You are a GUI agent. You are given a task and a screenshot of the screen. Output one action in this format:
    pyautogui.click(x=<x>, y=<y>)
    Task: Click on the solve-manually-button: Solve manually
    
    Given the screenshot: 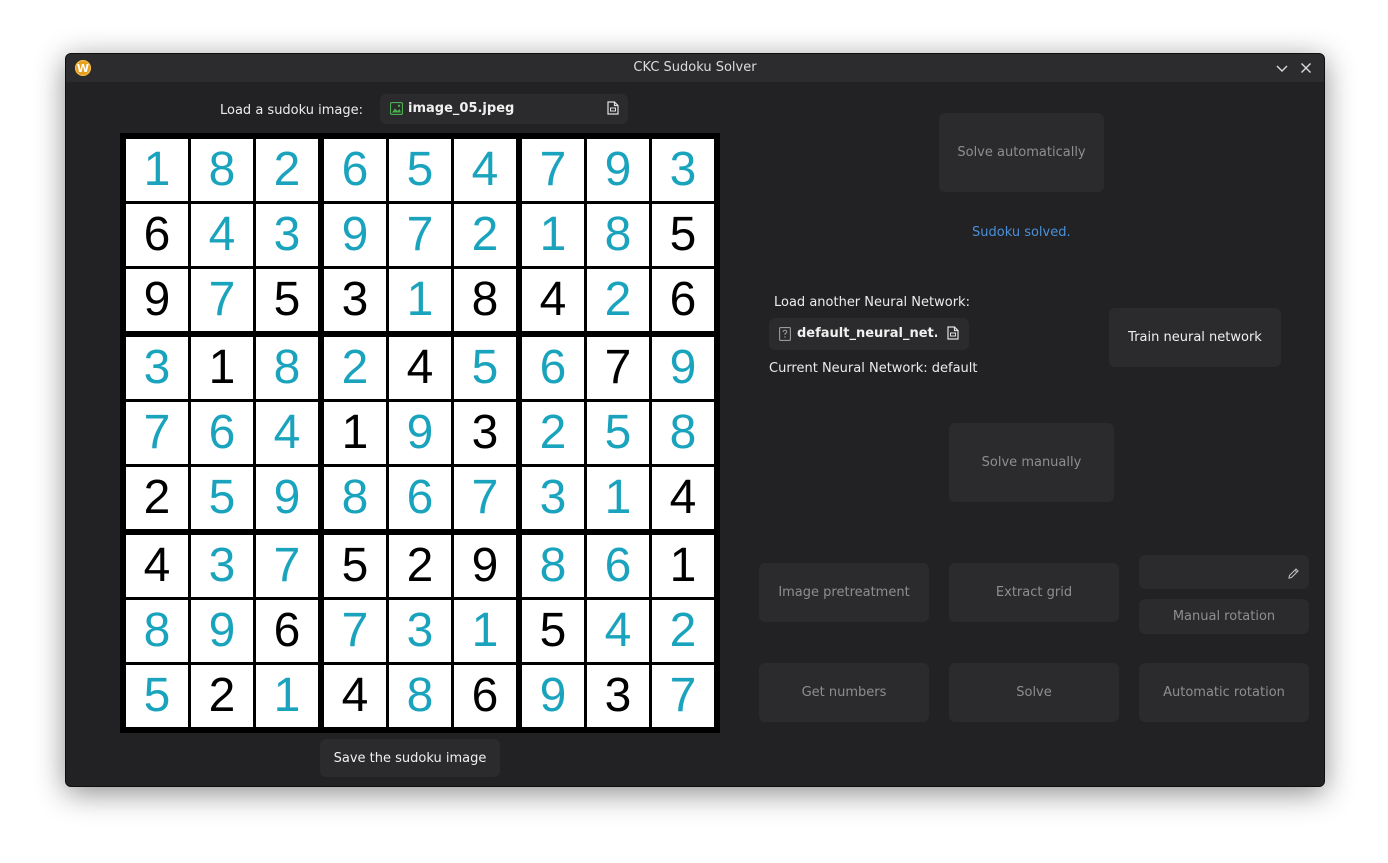 What is the action you would take?
    pyautogui.click(x=1031, y=462)
    